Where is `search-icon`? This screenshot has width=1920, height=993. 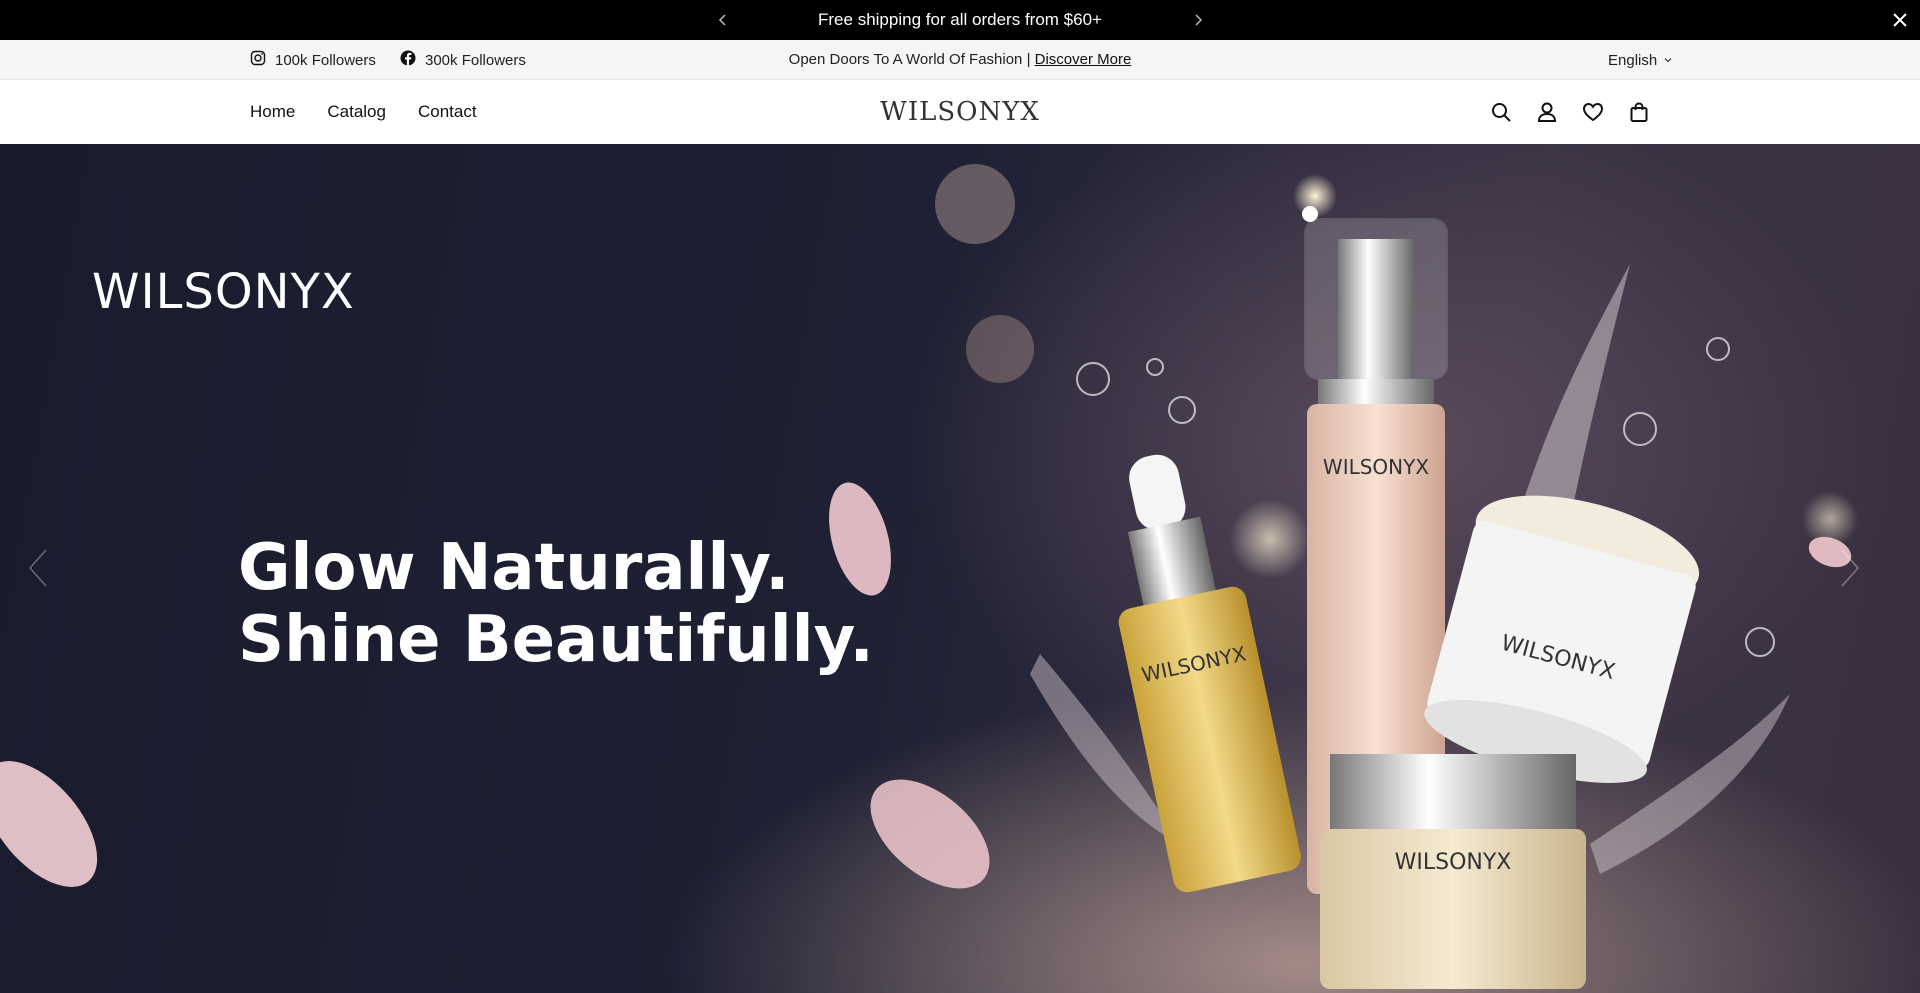 search-icon is located at coordinates (1501, 112).